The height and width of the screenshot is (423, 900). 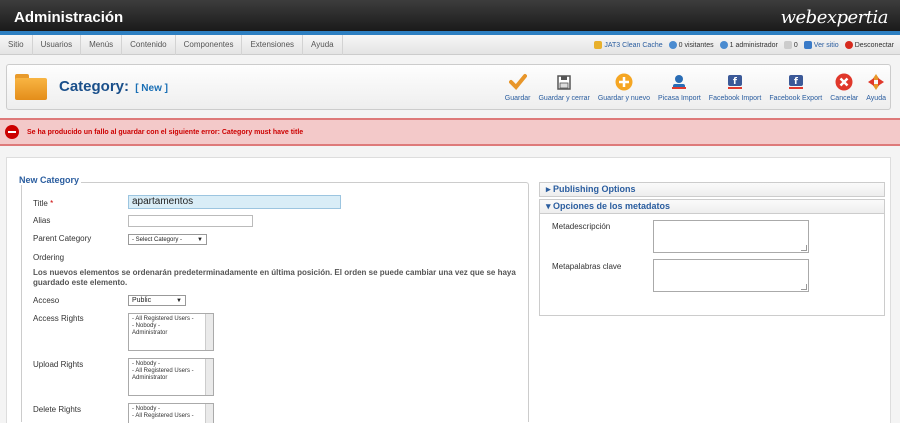 I want to click on access-label: Acceso, so click(x=46, y=300).